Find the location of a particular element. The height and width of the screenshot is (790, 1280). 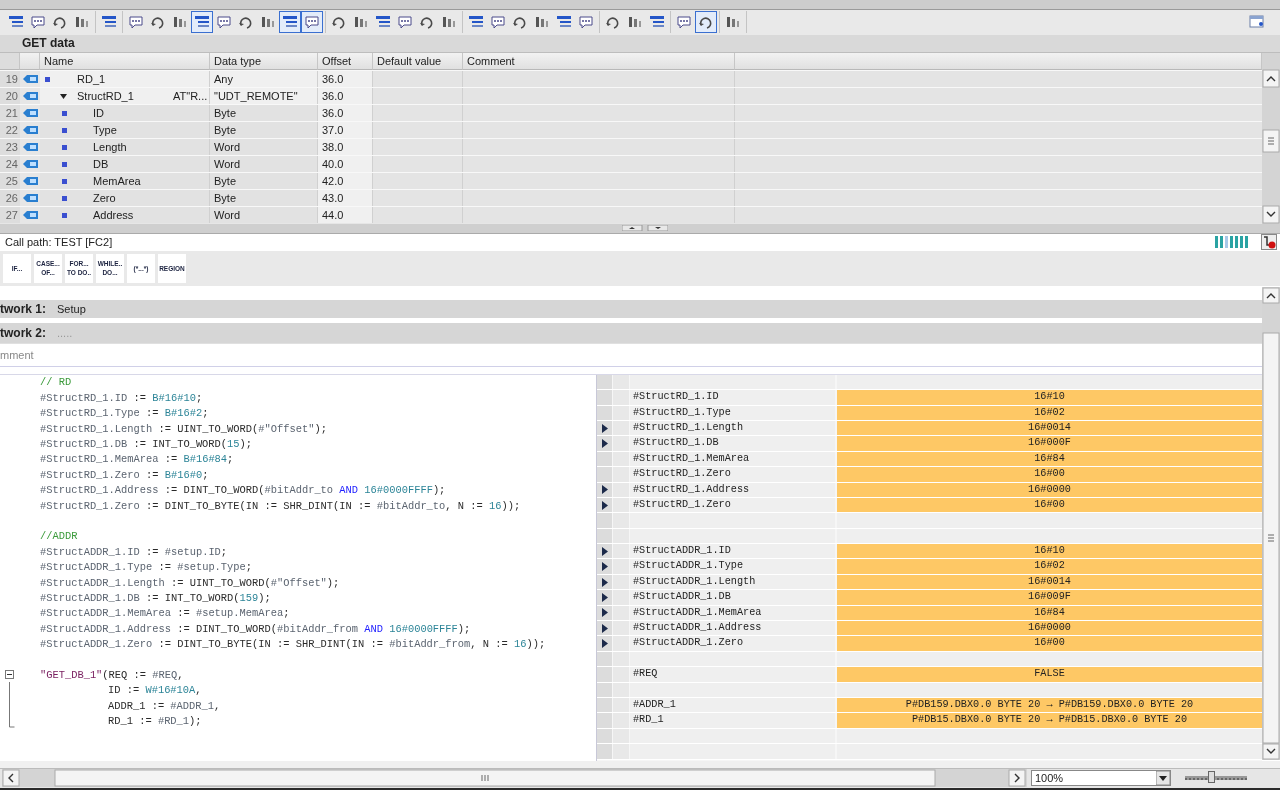

code-line: // RD is located at coordinates (56, 382).